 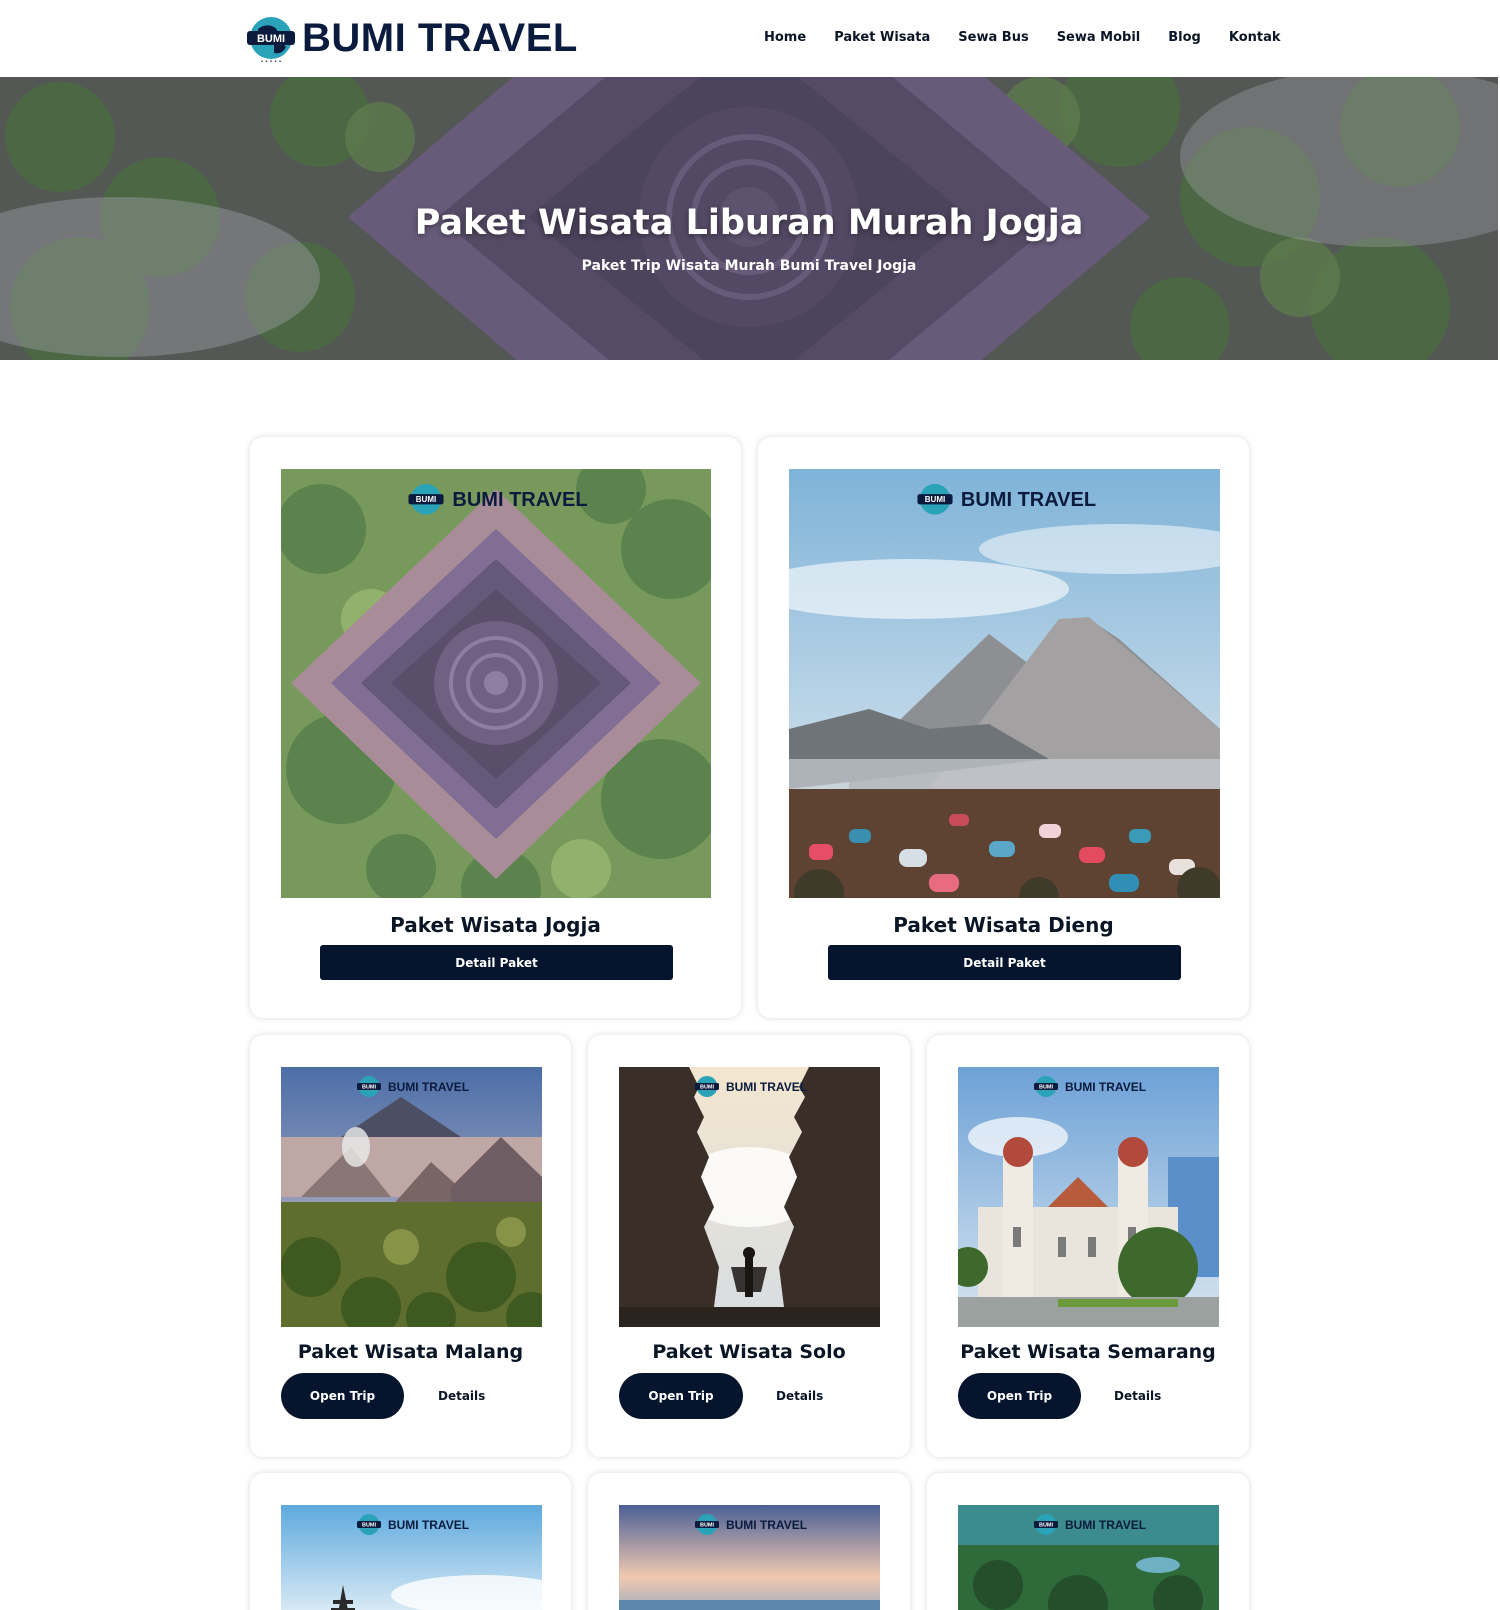 What do you see at coordinates (495, 925) in the screenshot?
I see `package-title: Paket Wisata Jogja` at bounding box center [495, 925].